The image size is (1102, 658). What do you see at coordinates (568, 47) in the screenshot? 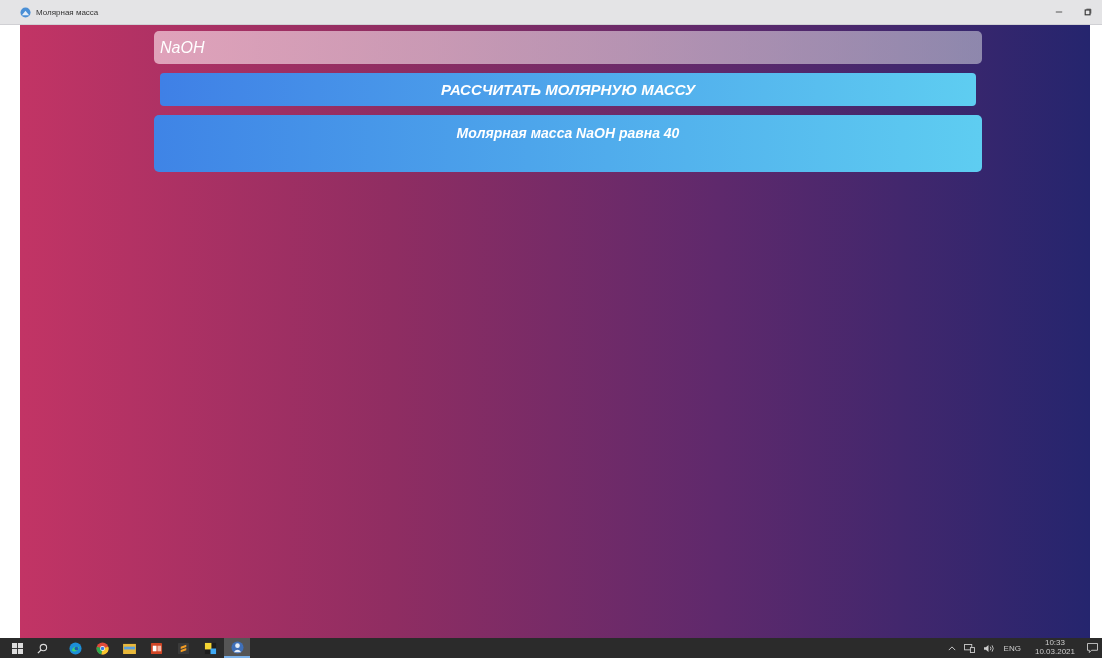
I see `formula-field: NaOH` at bounding box center [568, 47].